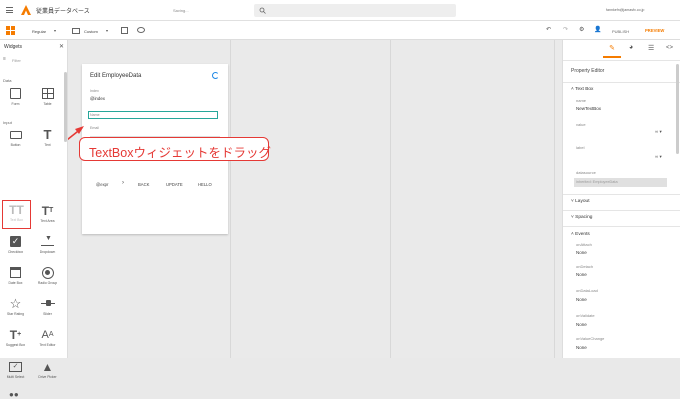 The height and width of the screenshot is (399, 680). I want to click on widget-tile-label: Text Editor, so click(47, 345).